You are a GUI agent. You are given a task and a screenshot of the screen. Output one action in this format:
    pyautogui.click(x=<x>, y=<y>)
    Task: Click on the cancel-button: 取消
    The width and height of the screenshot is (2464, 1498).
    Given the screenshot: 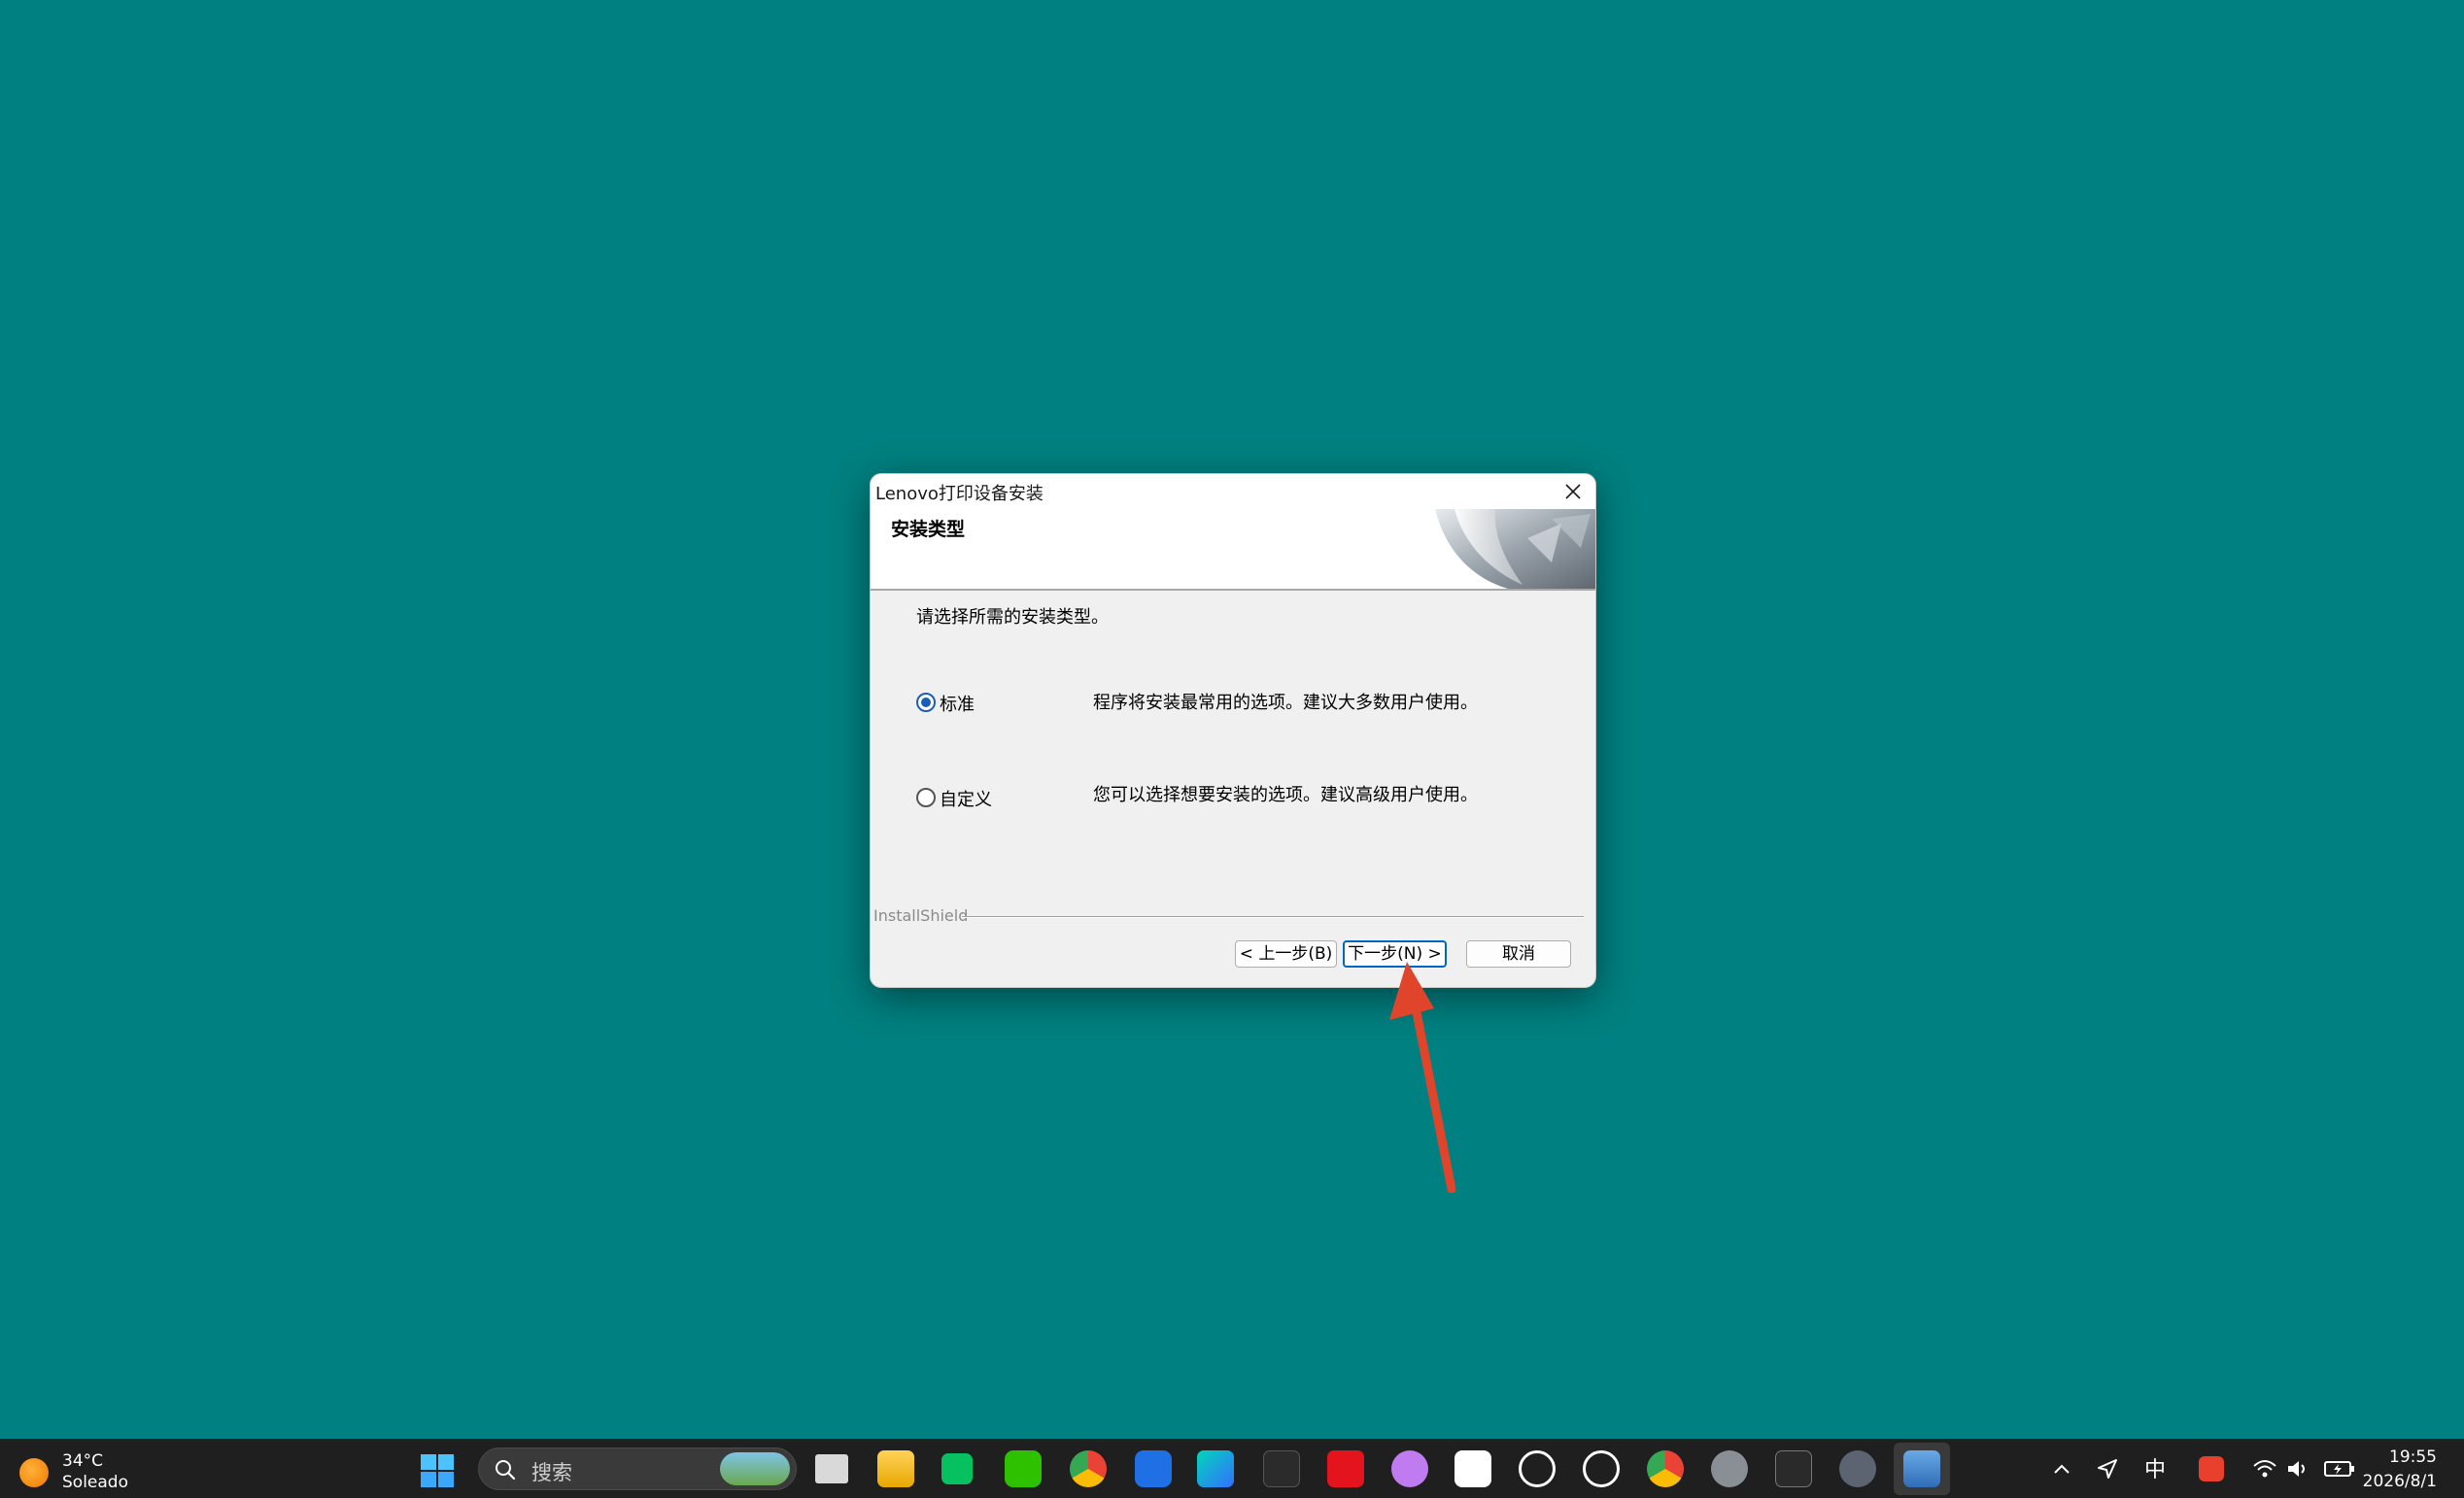 What is the action you would take?
    pyautogui.click(x=1518, y=954)
    